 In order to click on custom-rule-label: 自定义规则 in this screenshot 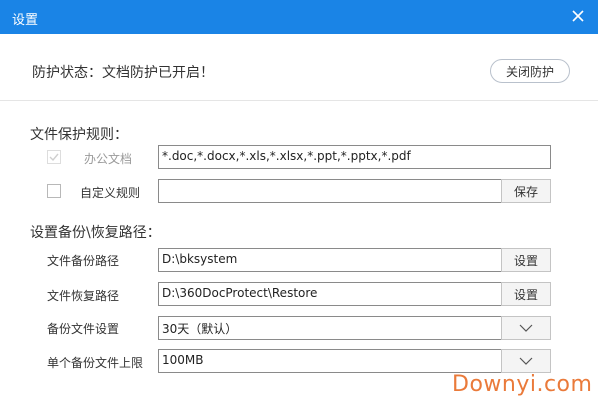, I will do `click(110, 193)`.